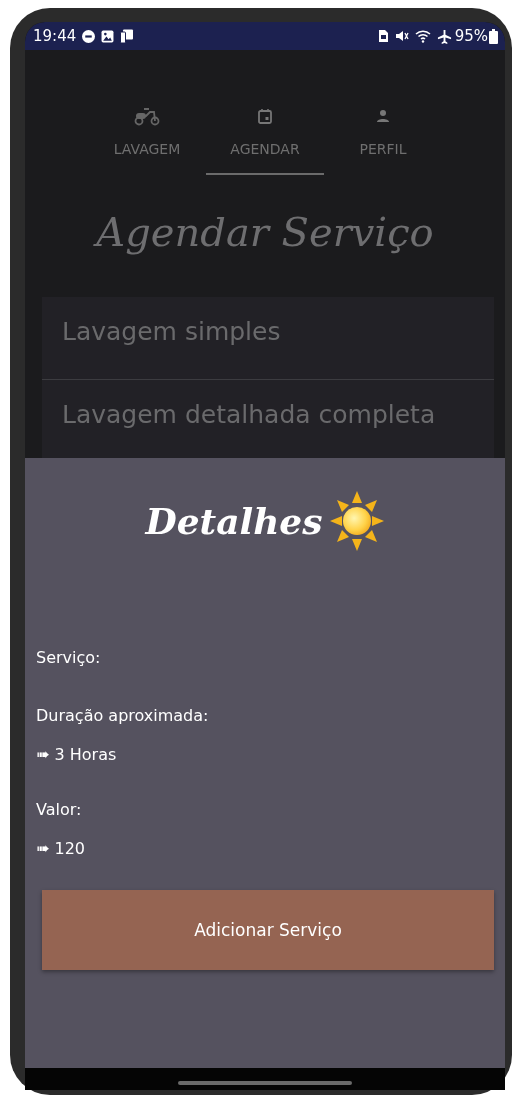 Image resolution: width=520 pixels, height=1099 pixels. I want to click on person-icon, so click(383, 116).